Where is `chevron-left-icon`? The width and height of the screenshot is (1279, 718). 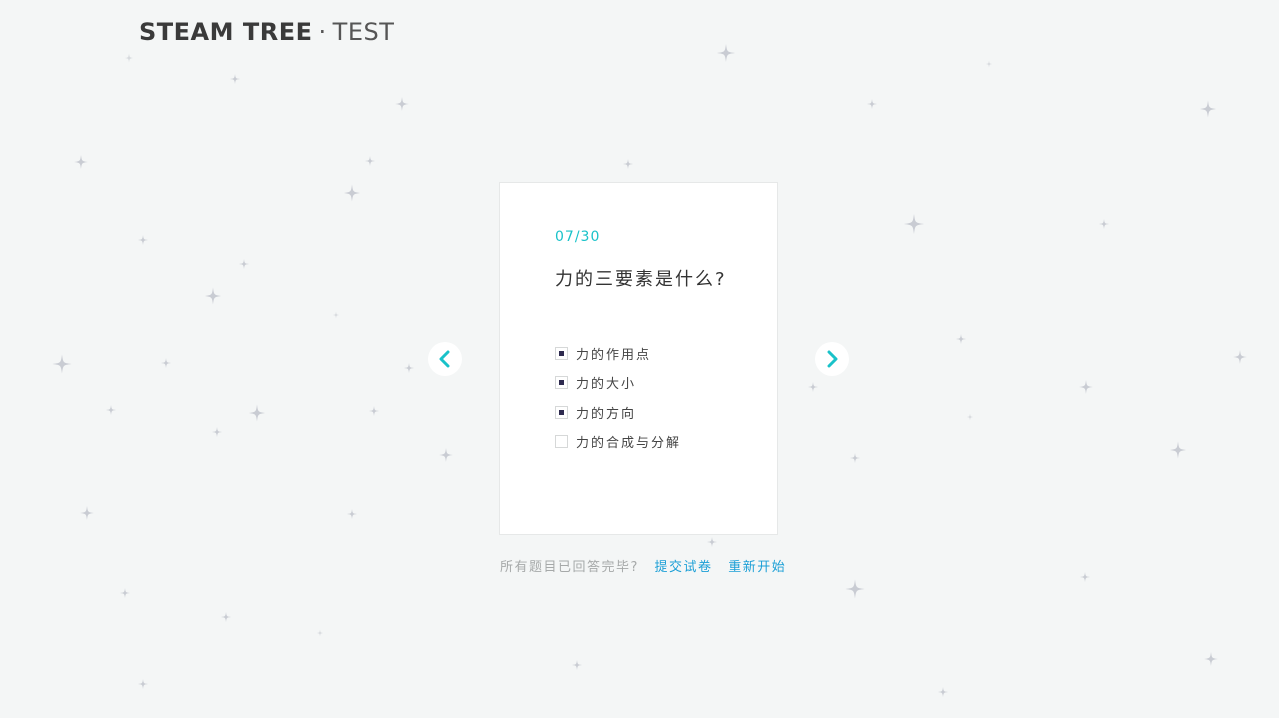 chevron-left-icon is located at coordinates (444, 359).